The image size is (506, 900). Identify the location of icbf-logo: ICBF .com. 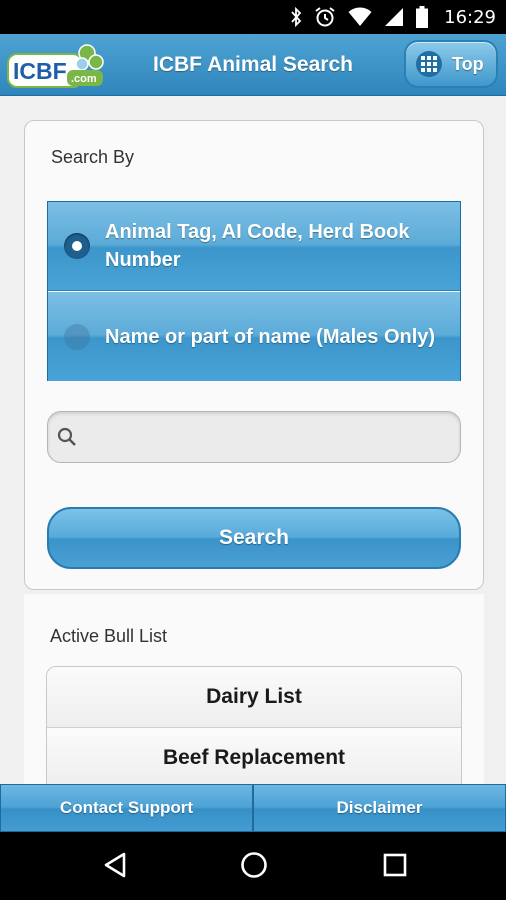
(56, 65).